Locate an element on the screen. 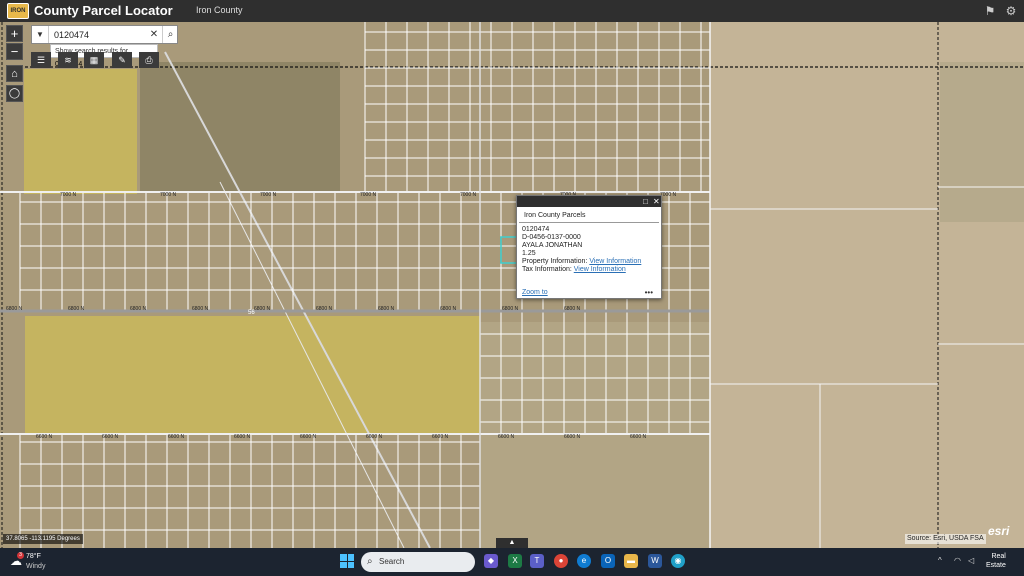 Image resolution: width=1024 pixels, height=576 pixels. maximize-icon: □ is located at coordinates (645, 201).